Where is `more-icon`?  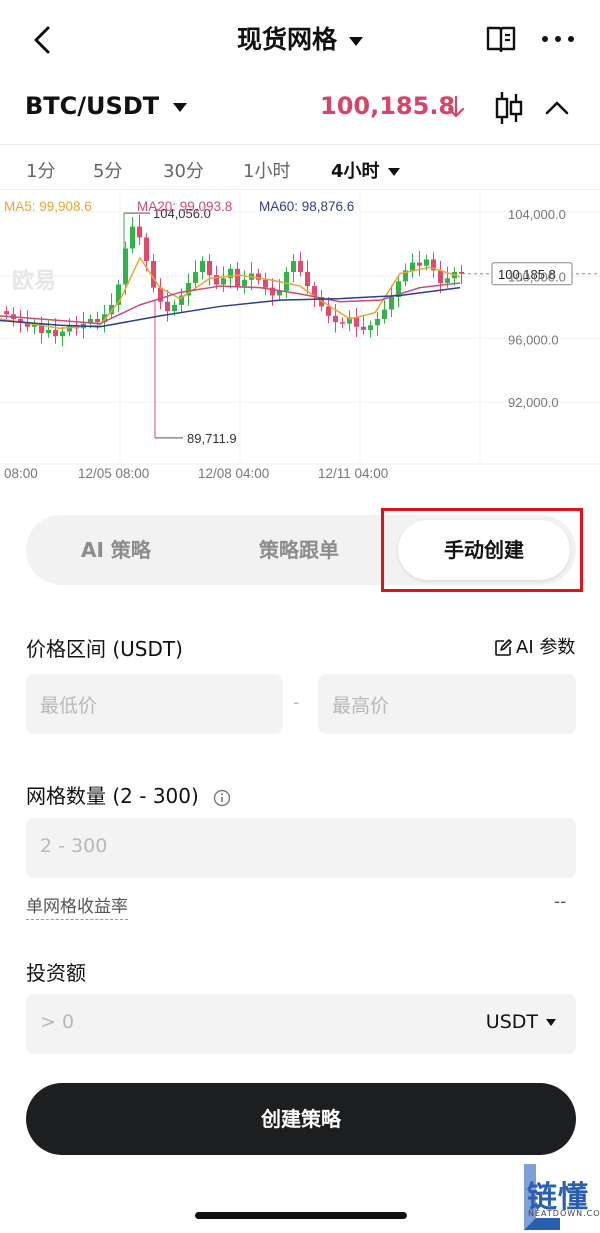
more-icon is located at coordinates (558, 39).